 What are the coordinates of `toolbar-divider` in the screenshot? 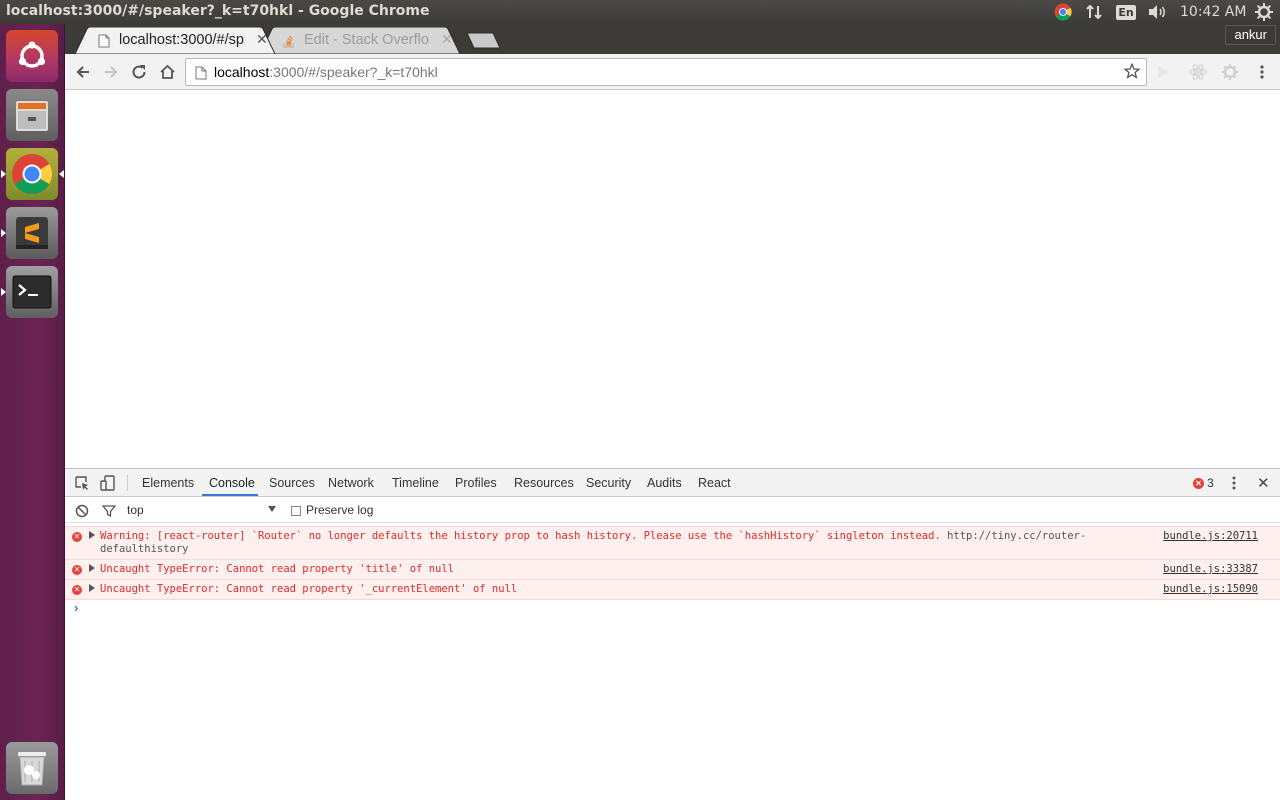 It's located at (127, 483).